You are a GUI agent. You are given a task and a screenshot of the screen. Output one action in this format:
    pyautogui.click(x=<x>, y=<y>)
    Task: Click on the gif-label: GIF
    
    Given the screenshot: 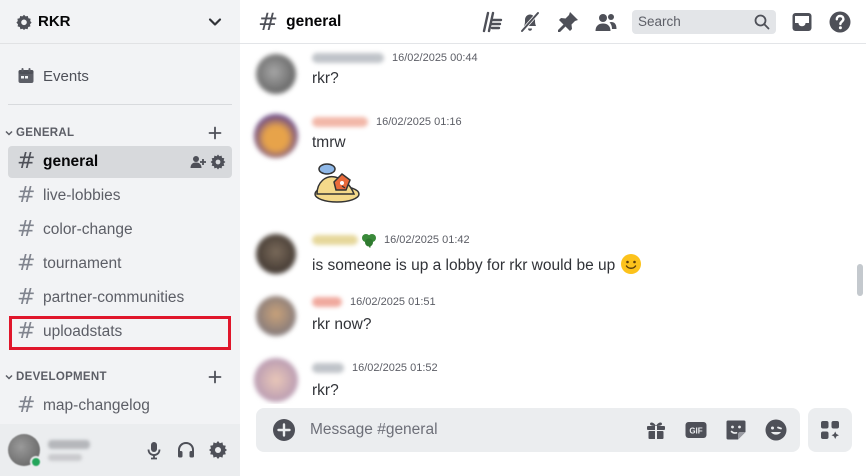 What is the action you would take?
    pyautogui.click(x=695, y=431)
    